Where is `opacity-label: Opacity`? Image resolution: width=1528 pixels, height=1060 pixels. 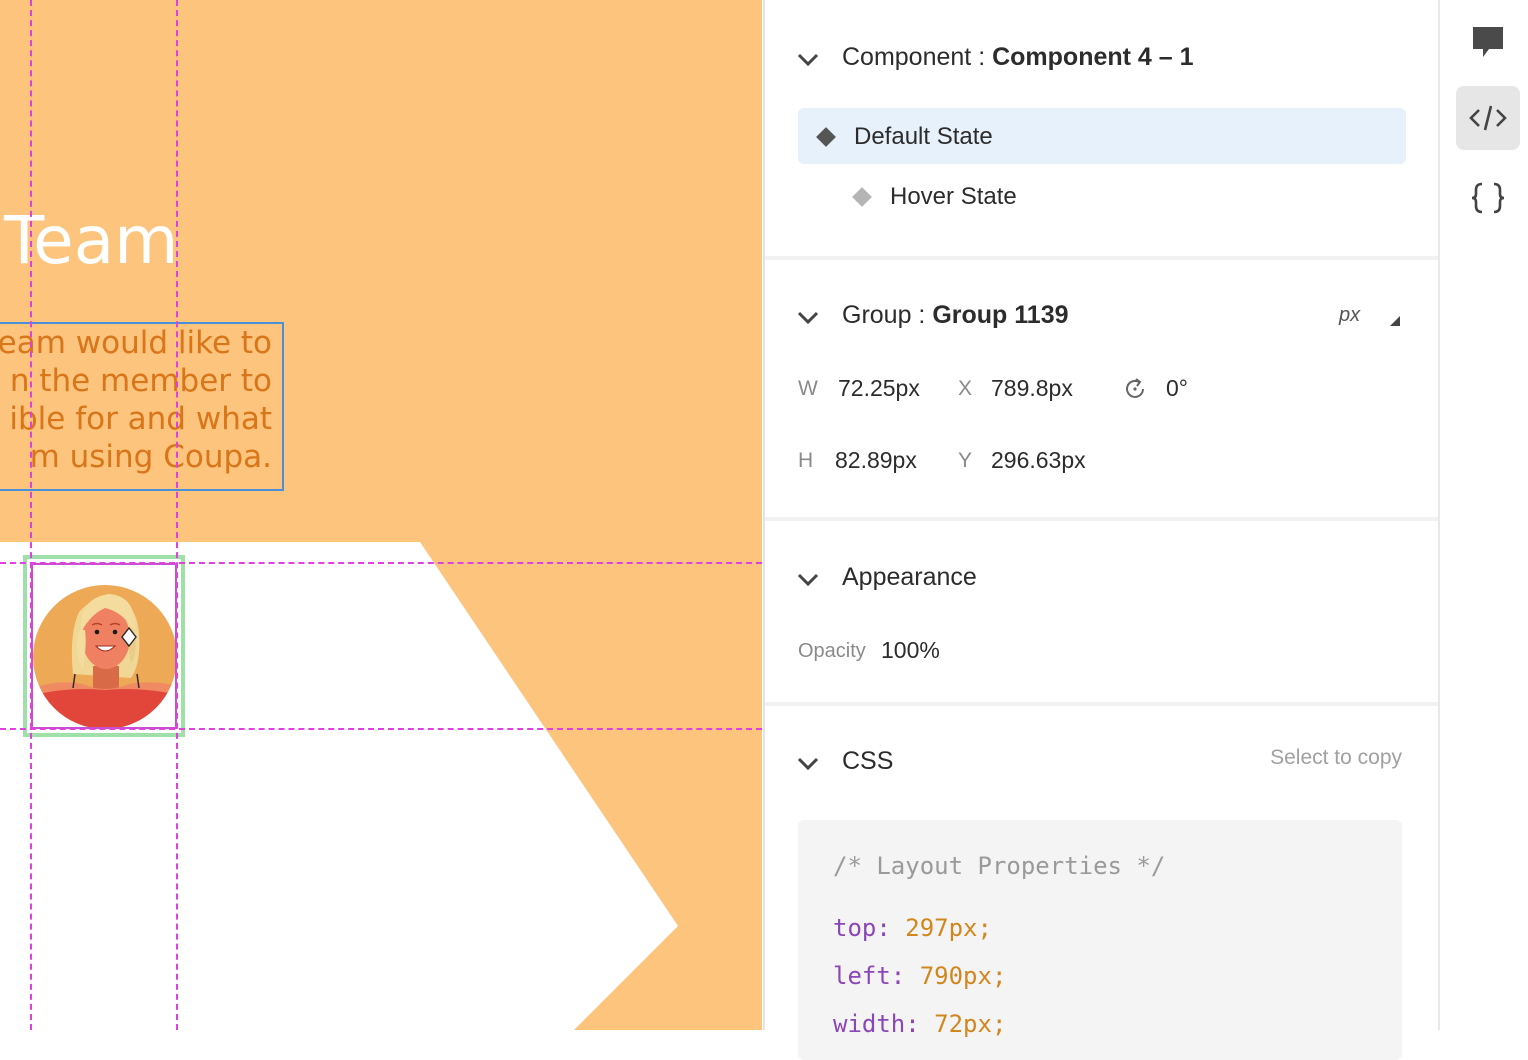 opacity-label: Opacity is located at coordinates (832, 651).